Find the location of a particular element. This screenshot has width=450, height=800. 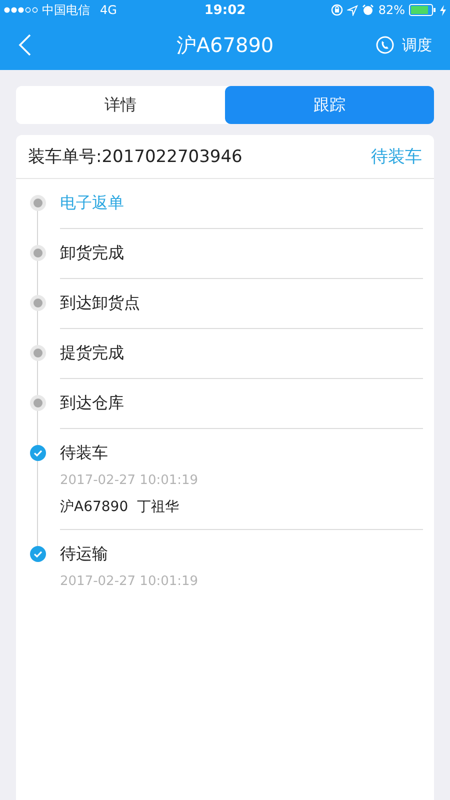

step-title: 到达卸货点 is located at coordinates (100, 303).